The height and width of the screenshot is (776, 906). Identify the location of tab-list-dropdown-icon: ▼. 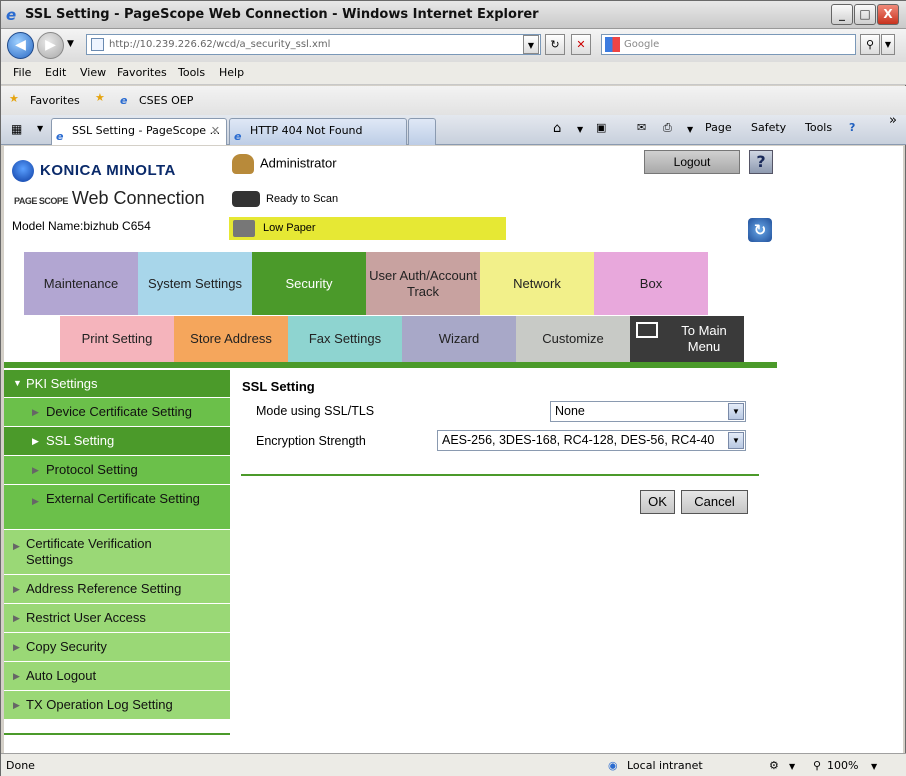
(40, 128).